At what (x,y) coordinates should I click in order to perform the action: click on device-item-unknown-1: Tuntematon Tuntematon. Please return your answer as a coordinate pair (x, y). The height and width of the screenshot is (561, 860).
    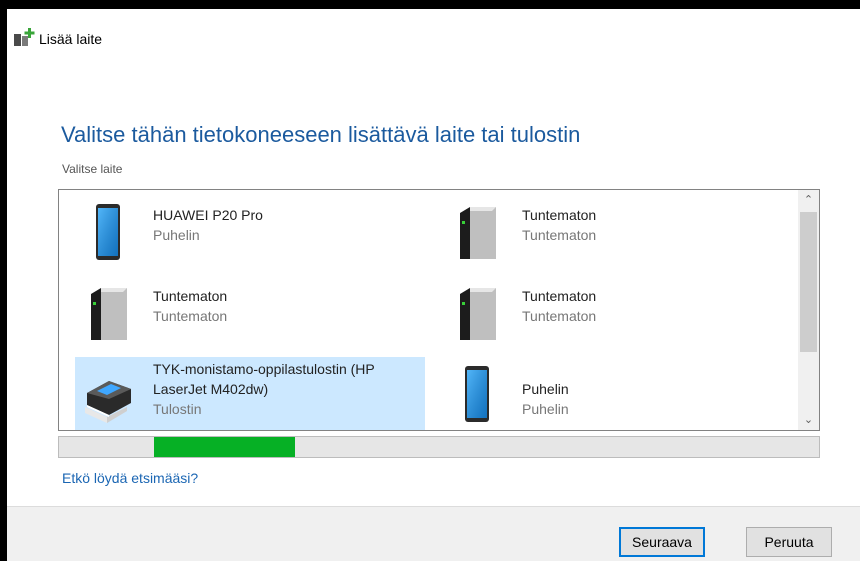
    Looking at the image, I should click on (619, 232).